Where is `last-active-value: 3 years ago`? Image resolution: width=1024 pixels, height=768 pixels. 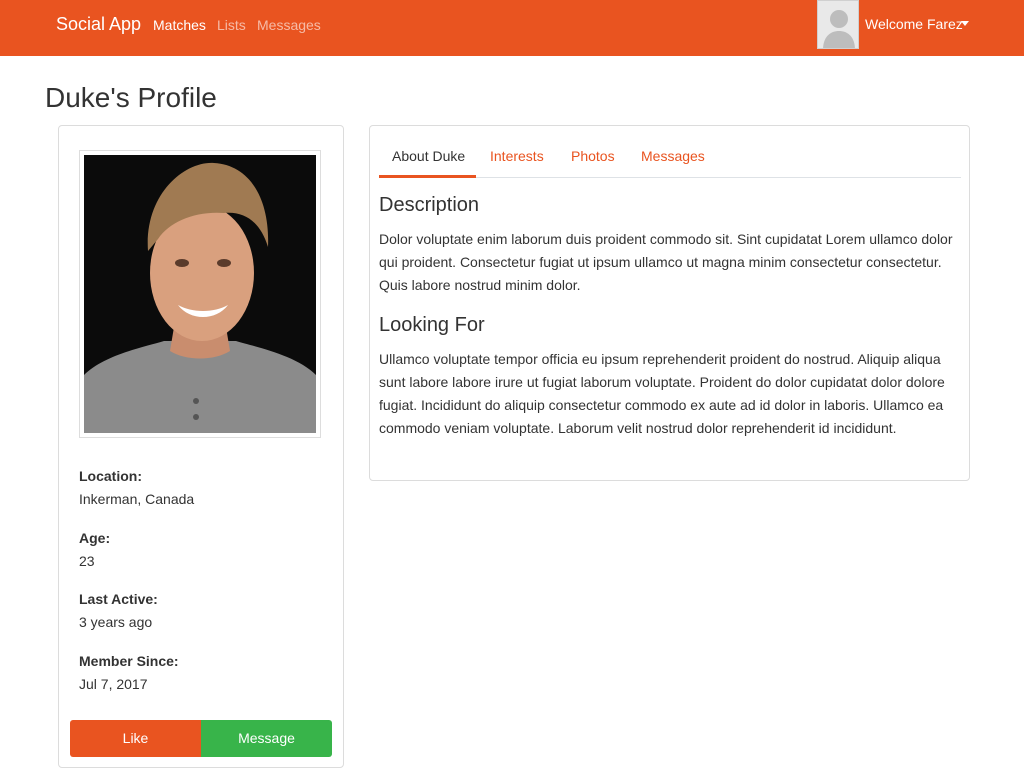 last-active-value: 3 years ago is located at coordinates (116, 622).